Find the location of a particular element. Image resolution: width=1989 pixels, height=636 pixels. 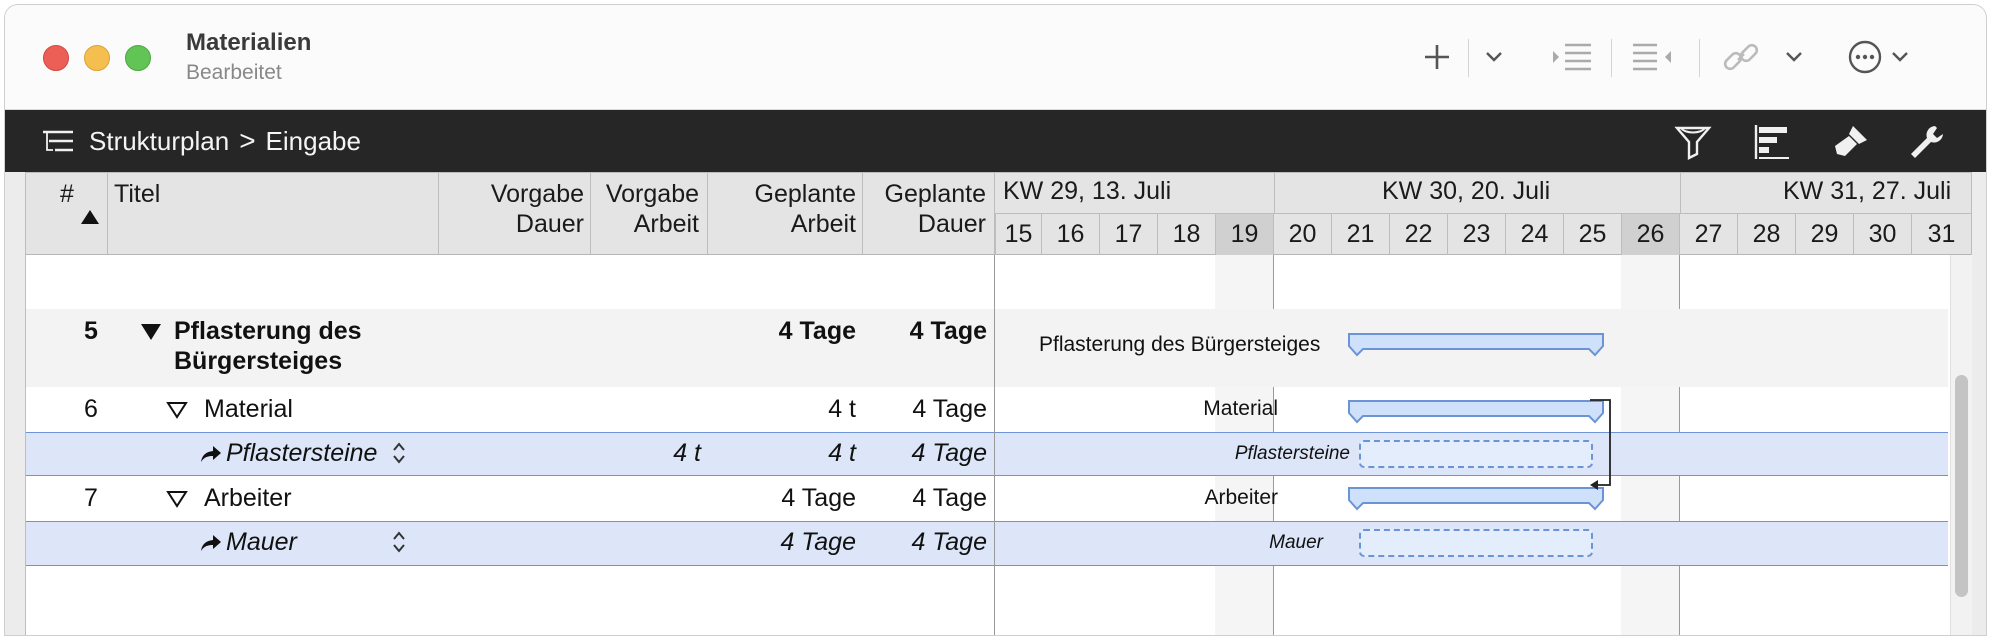

day-label: 24 is located at coordinates (1534, 234).